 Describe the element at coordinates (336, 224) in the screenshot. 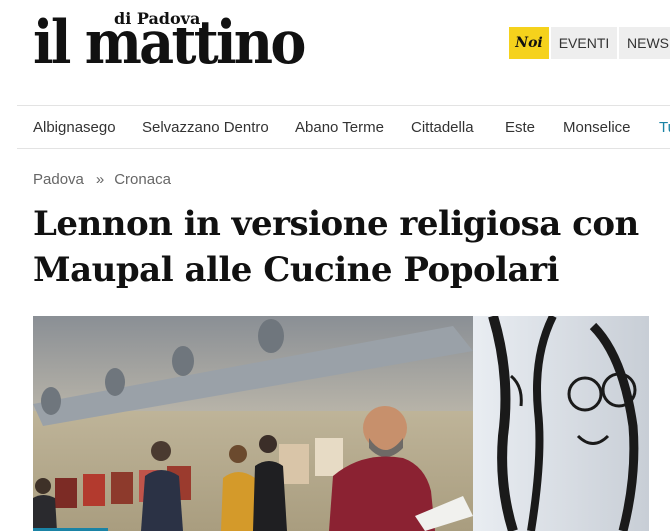

I see `headline-line-1: Lennon in versione religiosa con` at that location.